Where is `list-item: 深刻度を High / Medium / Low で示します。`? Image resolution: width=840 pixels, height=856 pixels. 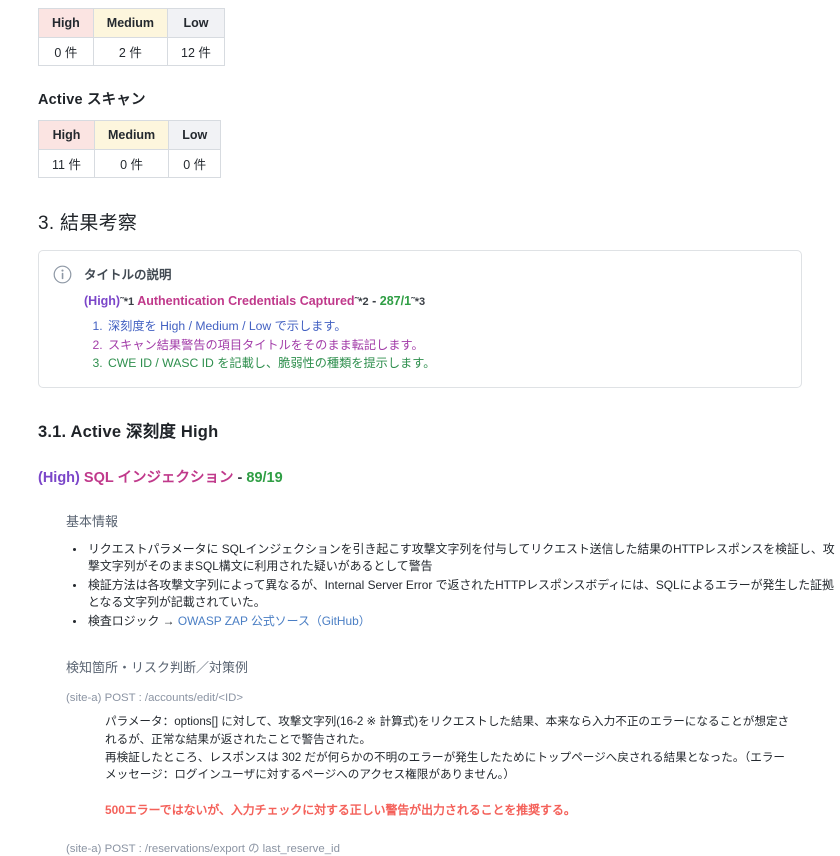
list-item: 深刻度を High / Medium / Low で示します。 is located at coordinates (446, 326).